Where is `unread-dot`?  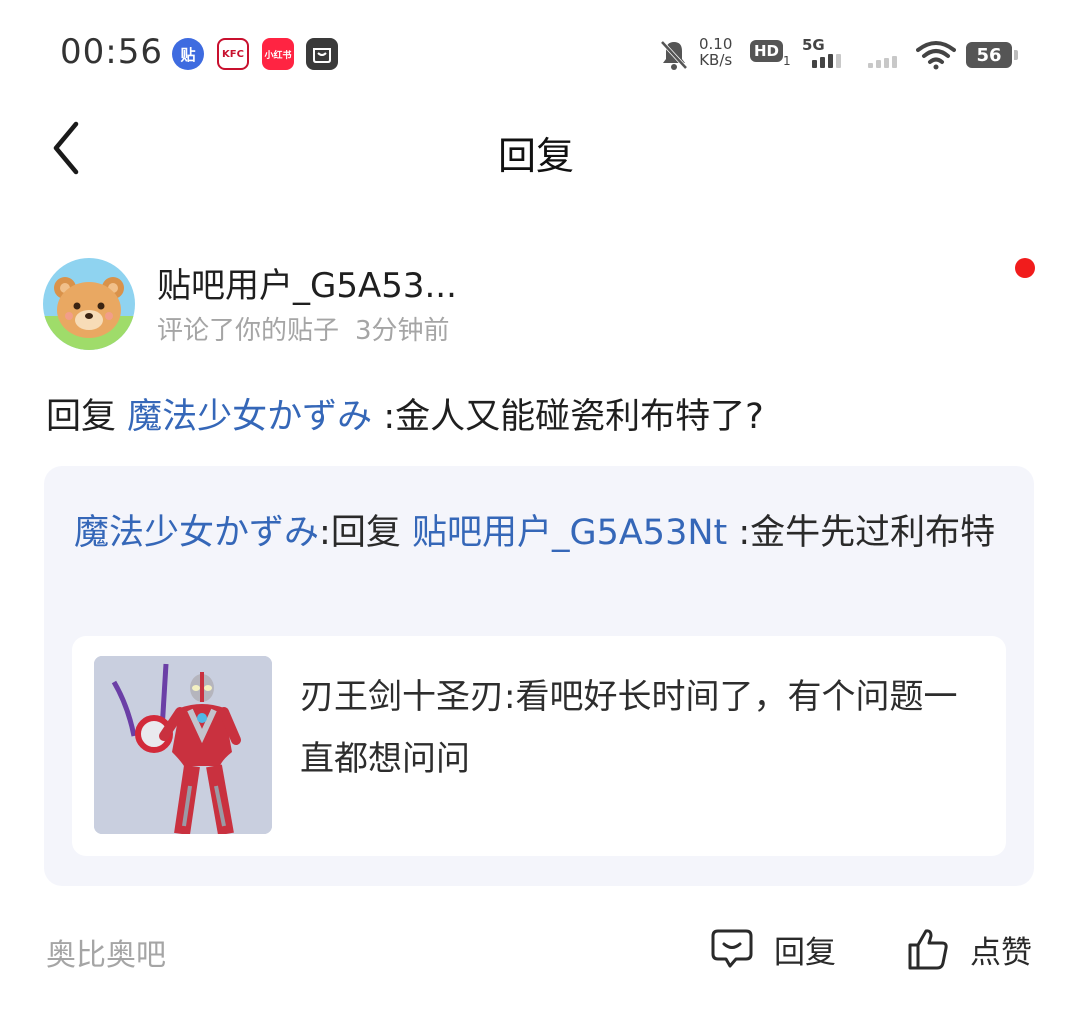 unread-dot is located at coordinates (1025, 268).